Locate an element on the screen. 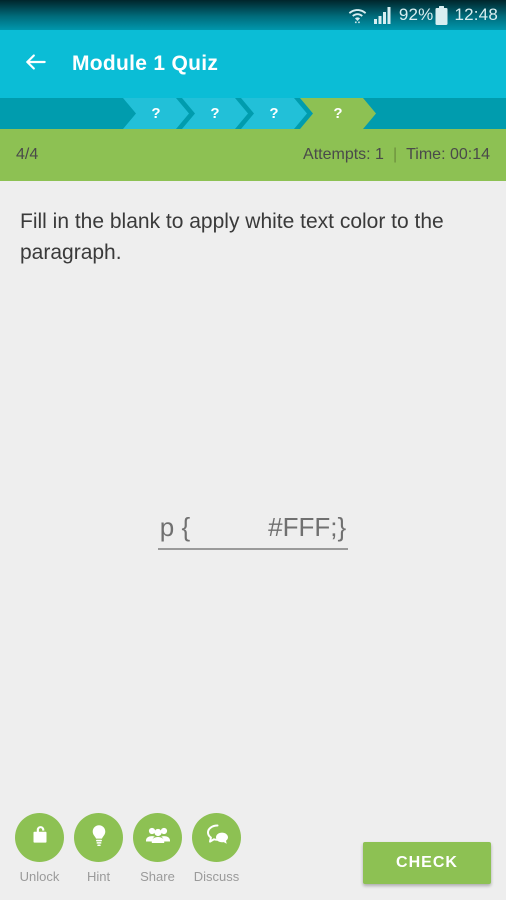 The width and height of the screenshot is (506, 900). action-discuss: Discuss is located at coordinates (216, 848).